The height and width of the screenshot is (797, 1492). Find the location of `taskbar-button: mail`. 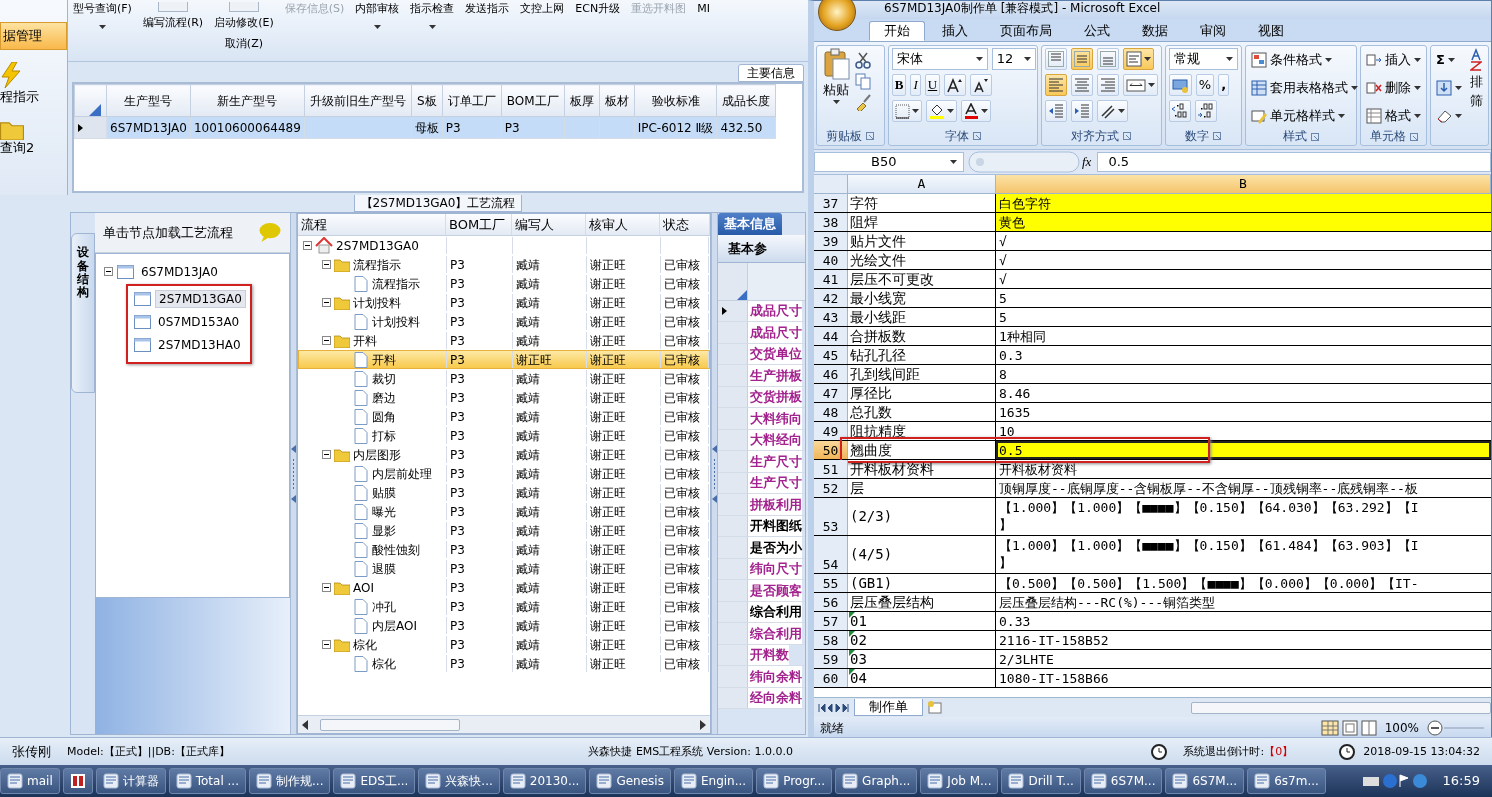

taskbar-button: mail is located at coordinates (30, 781).